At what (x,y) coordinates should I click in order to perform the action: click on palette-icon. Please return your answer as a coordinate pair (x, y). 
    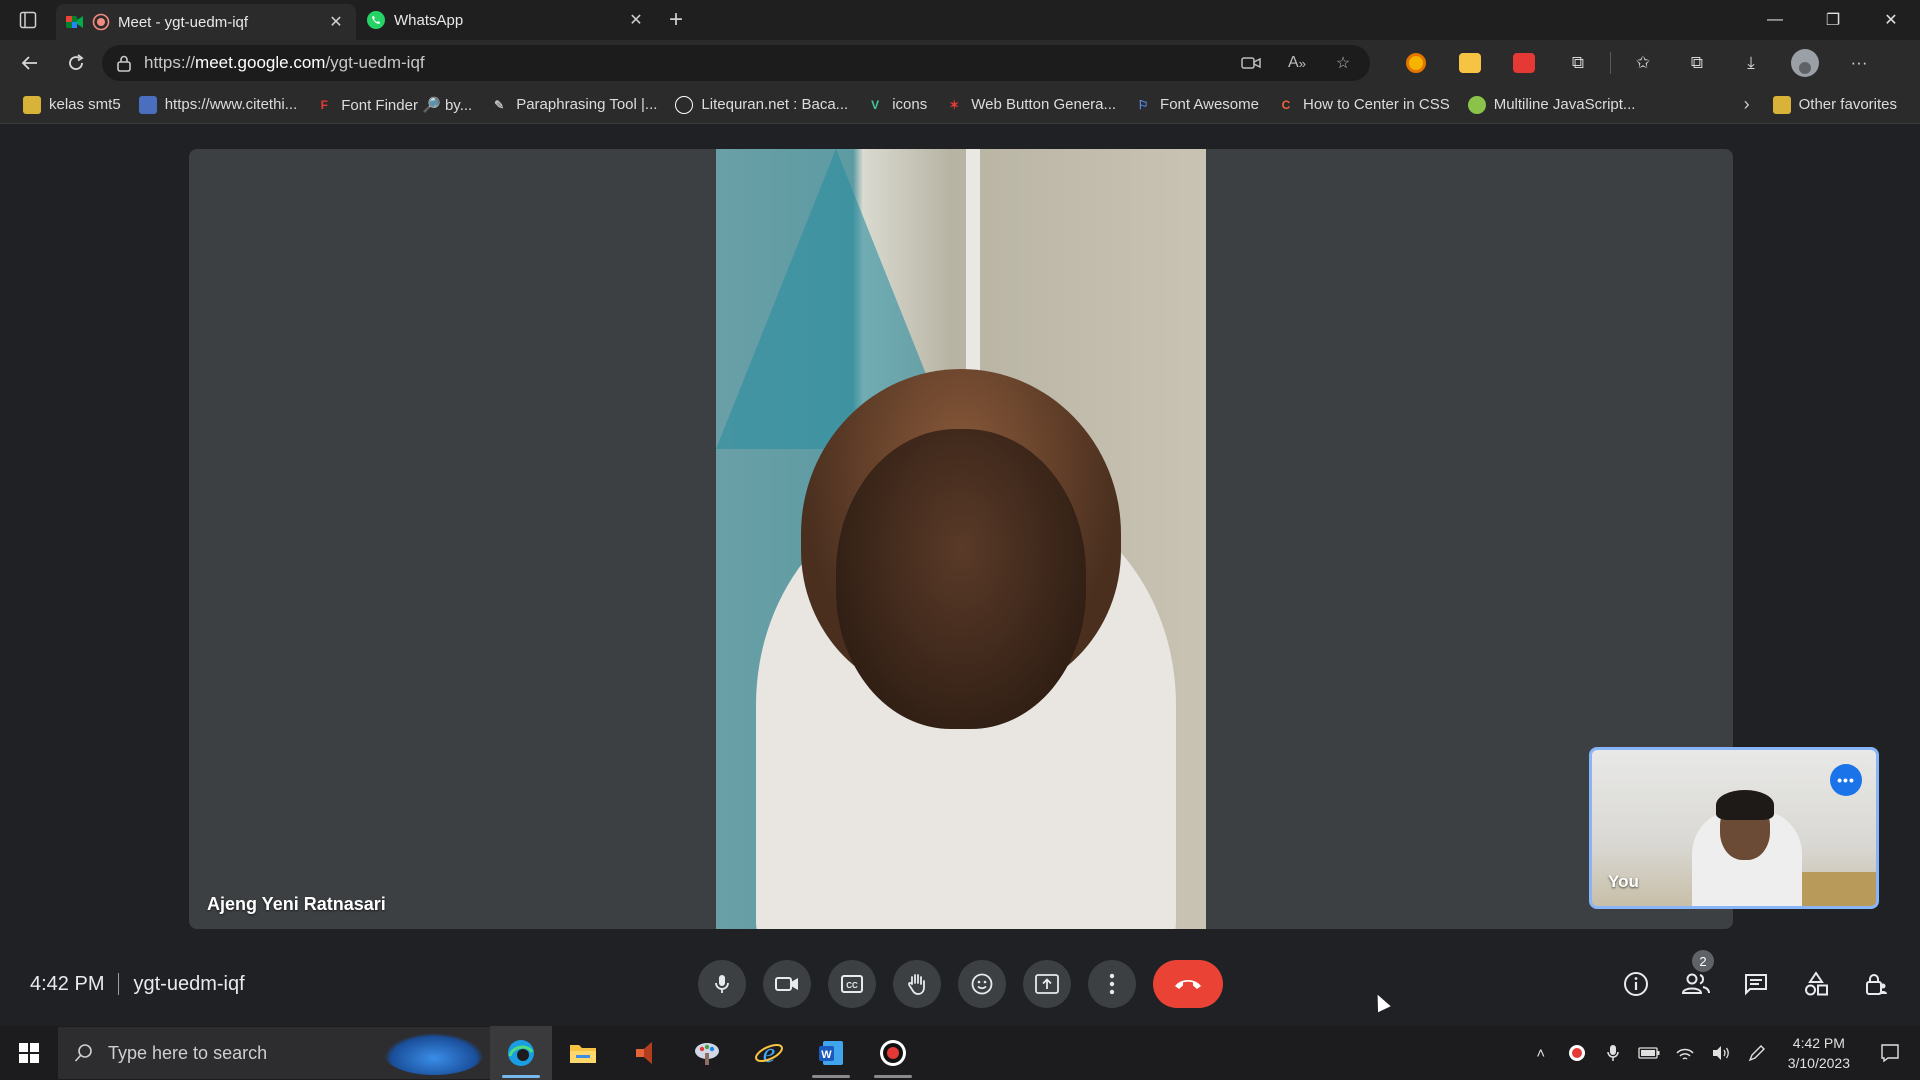
    Looking at the image, I should click on (707, 1054).